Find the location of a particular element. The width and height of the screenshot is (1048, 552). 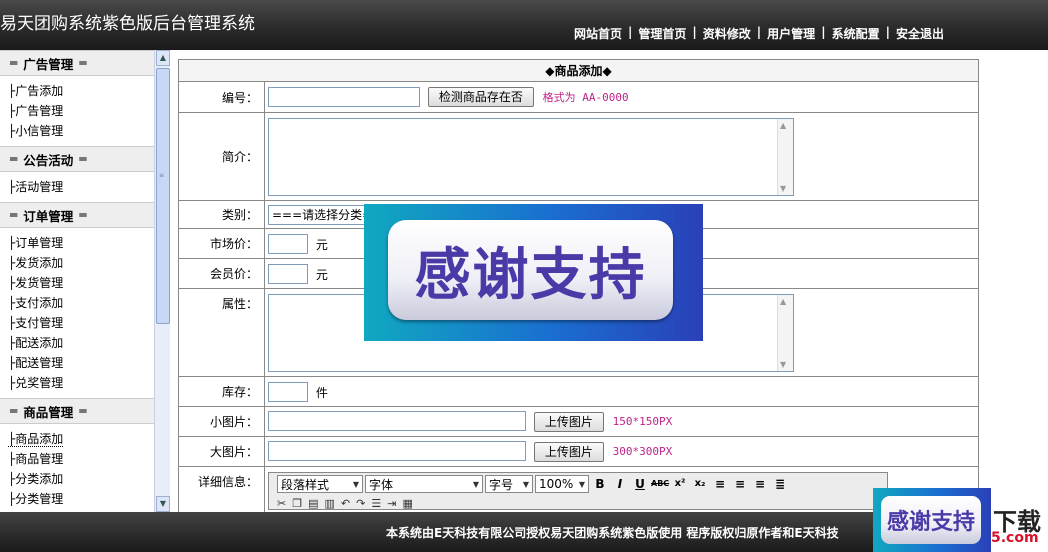

paste-text-icon: ▥ is located at coordinates (330, 503).